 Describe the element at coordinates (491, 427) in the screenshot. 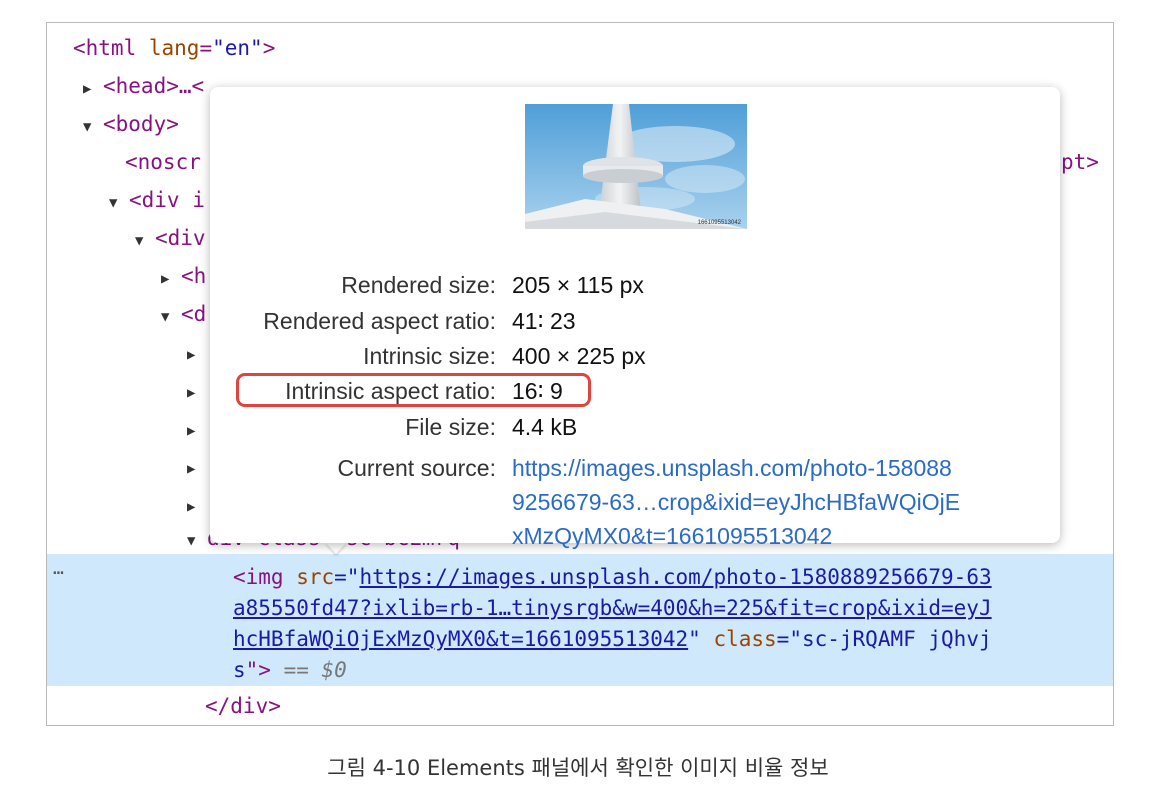

I see `file-size-row: File size: 4.4 kB` at that location.